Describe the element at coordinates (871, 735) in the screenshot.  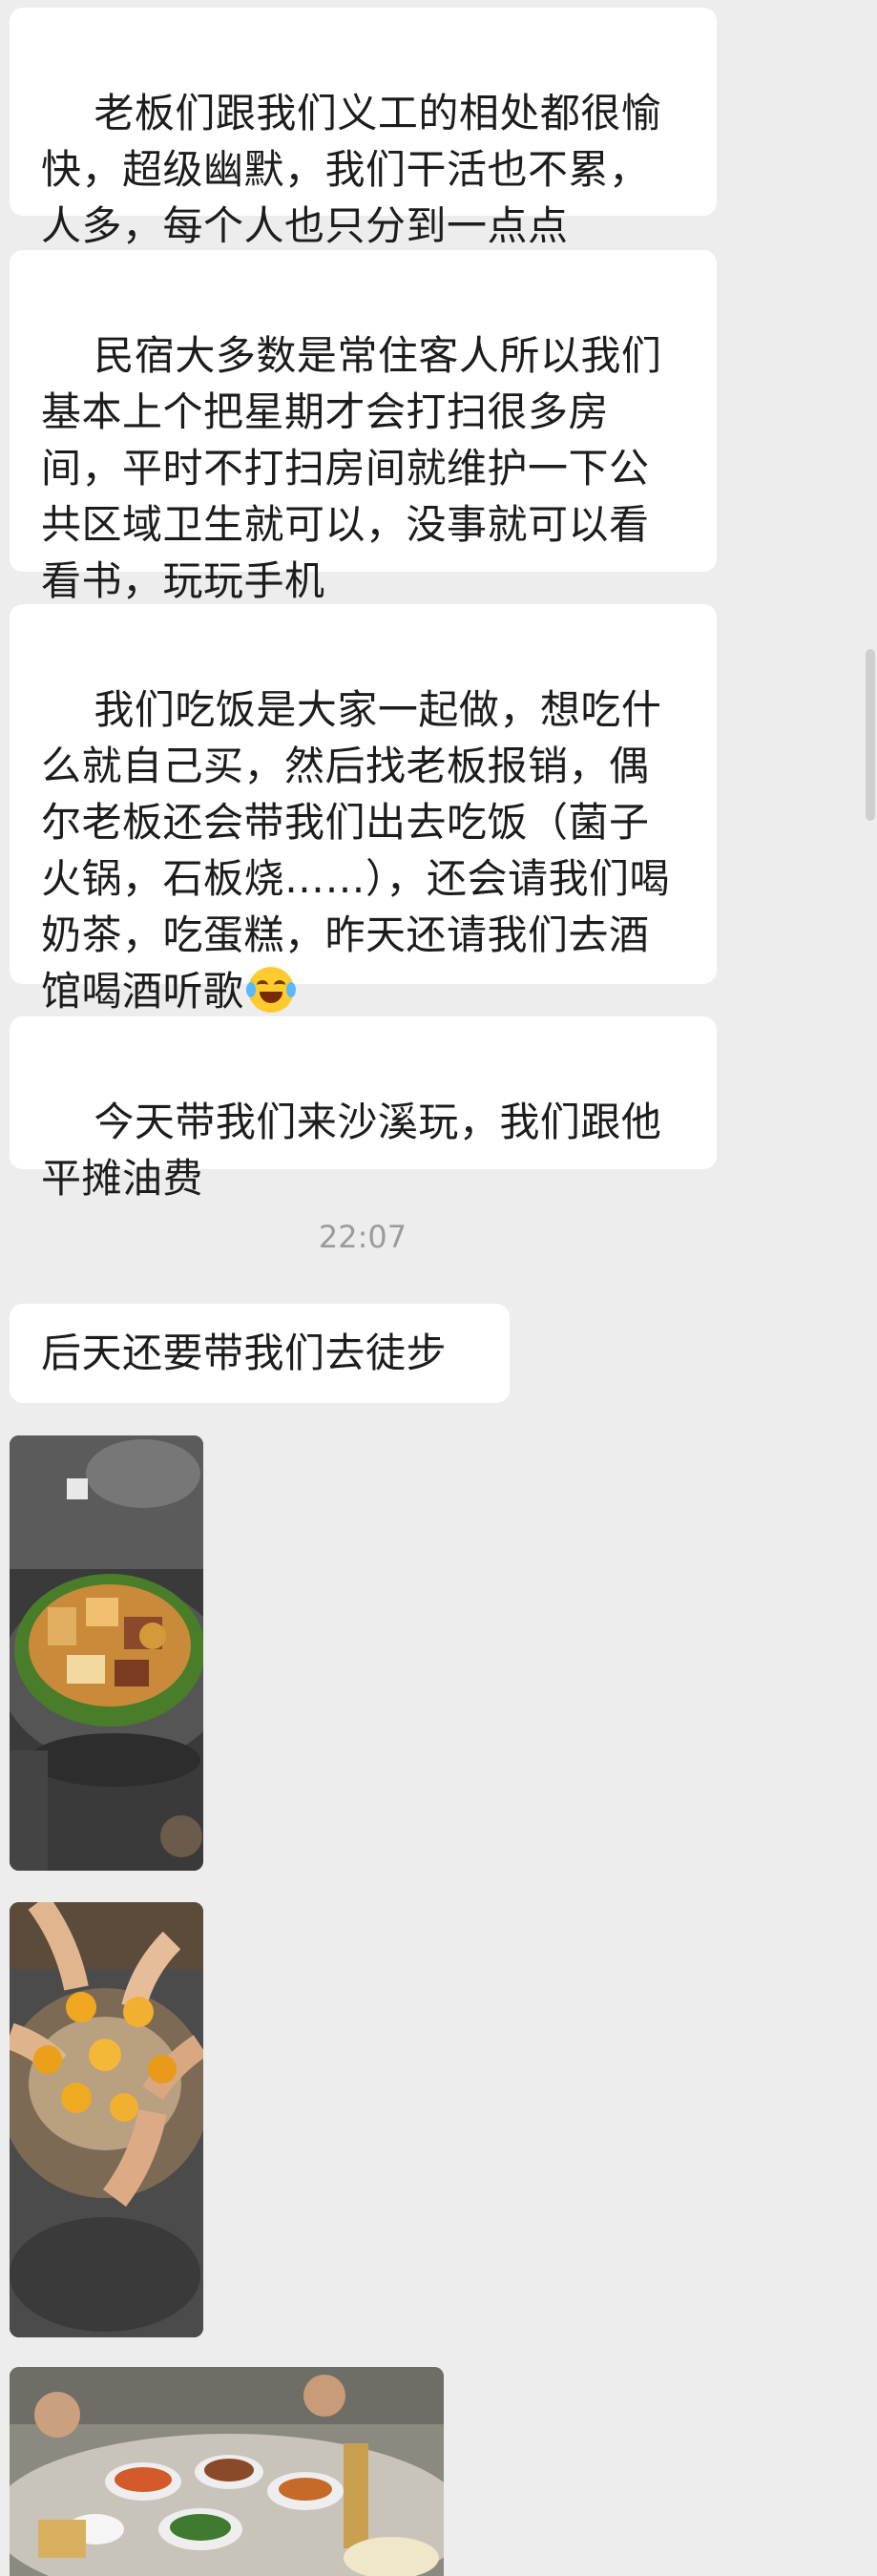
I see `scrollbar` at that location.